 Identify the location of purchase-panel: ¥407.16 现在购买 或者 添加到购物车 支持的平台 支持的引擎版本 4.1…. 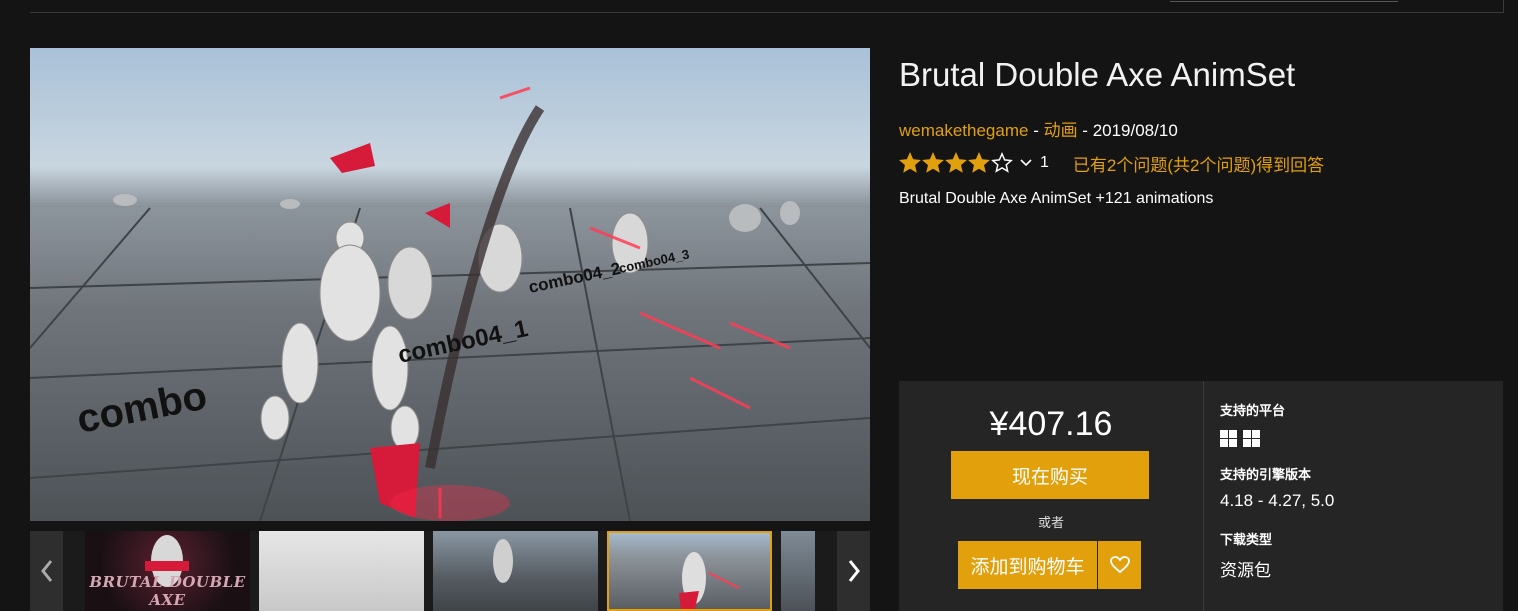
(1201, 496).